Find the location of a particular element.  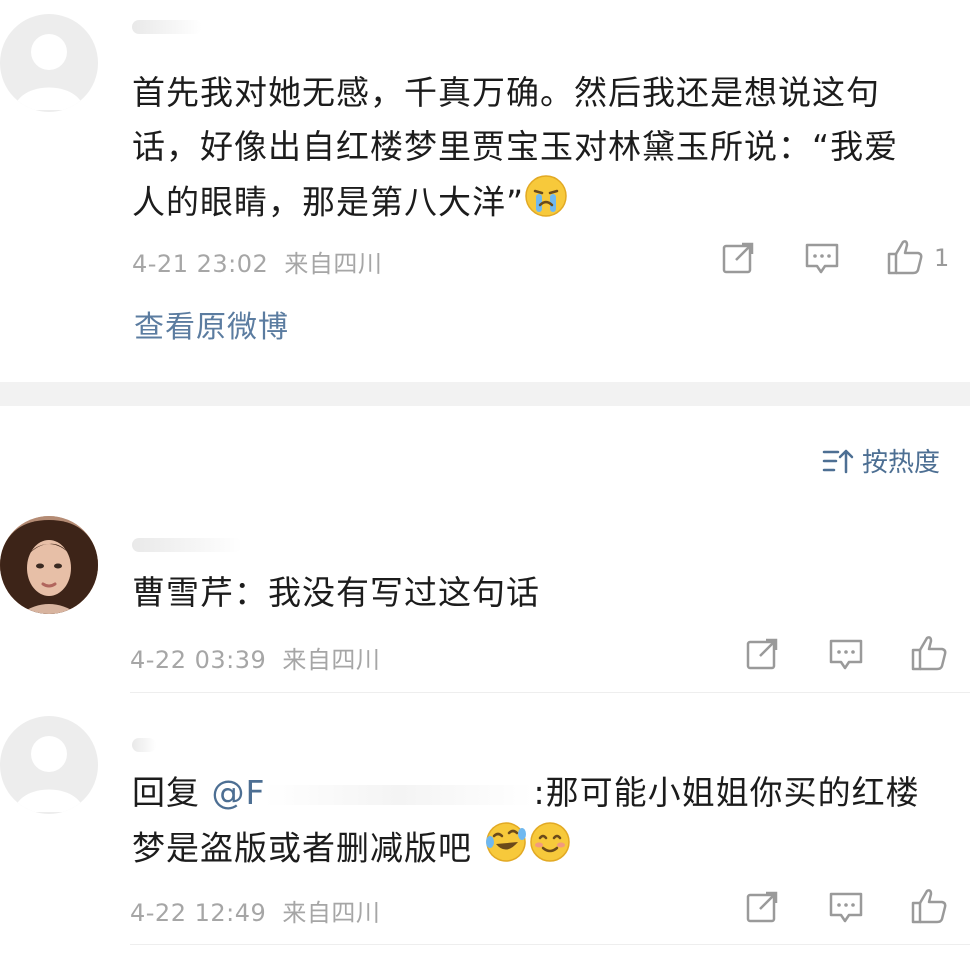

timestamp: 4-22 03:39 is located at coordinates (198, 660).